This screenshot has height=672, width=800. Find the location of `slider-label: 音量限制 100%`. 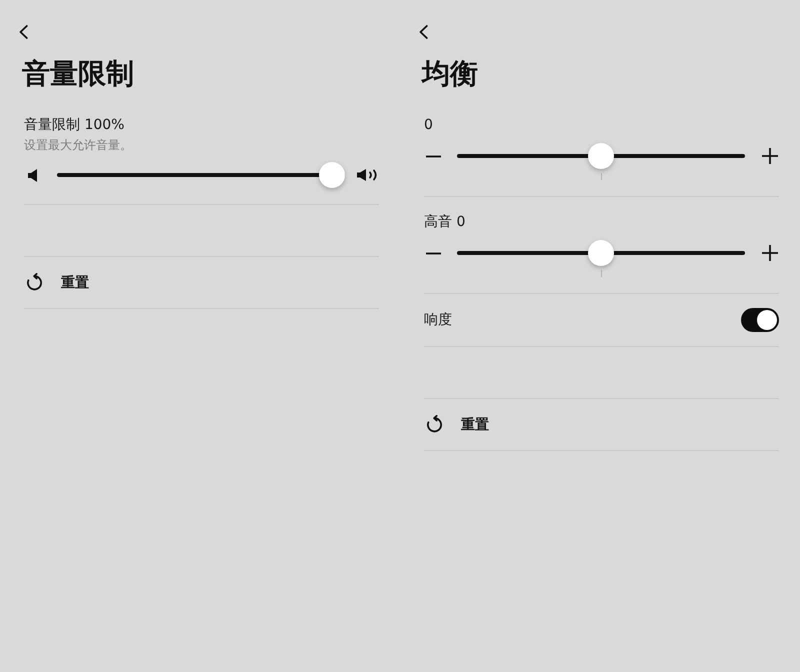

slider-label: 音量限制 100% is located at coordinates (75, 125).